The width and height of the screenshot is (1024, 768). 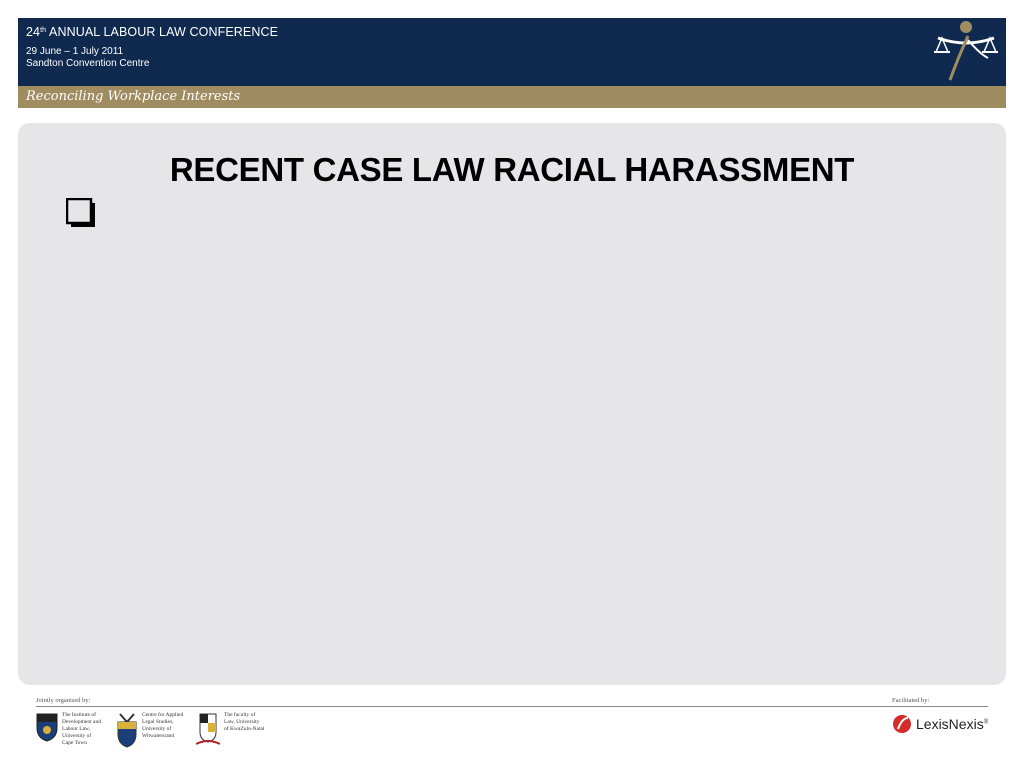 What do you see at coordinates (902, 724) in the screenshot?
I see `lexisnexis-logo-icon` at bounding box center [902, 724].